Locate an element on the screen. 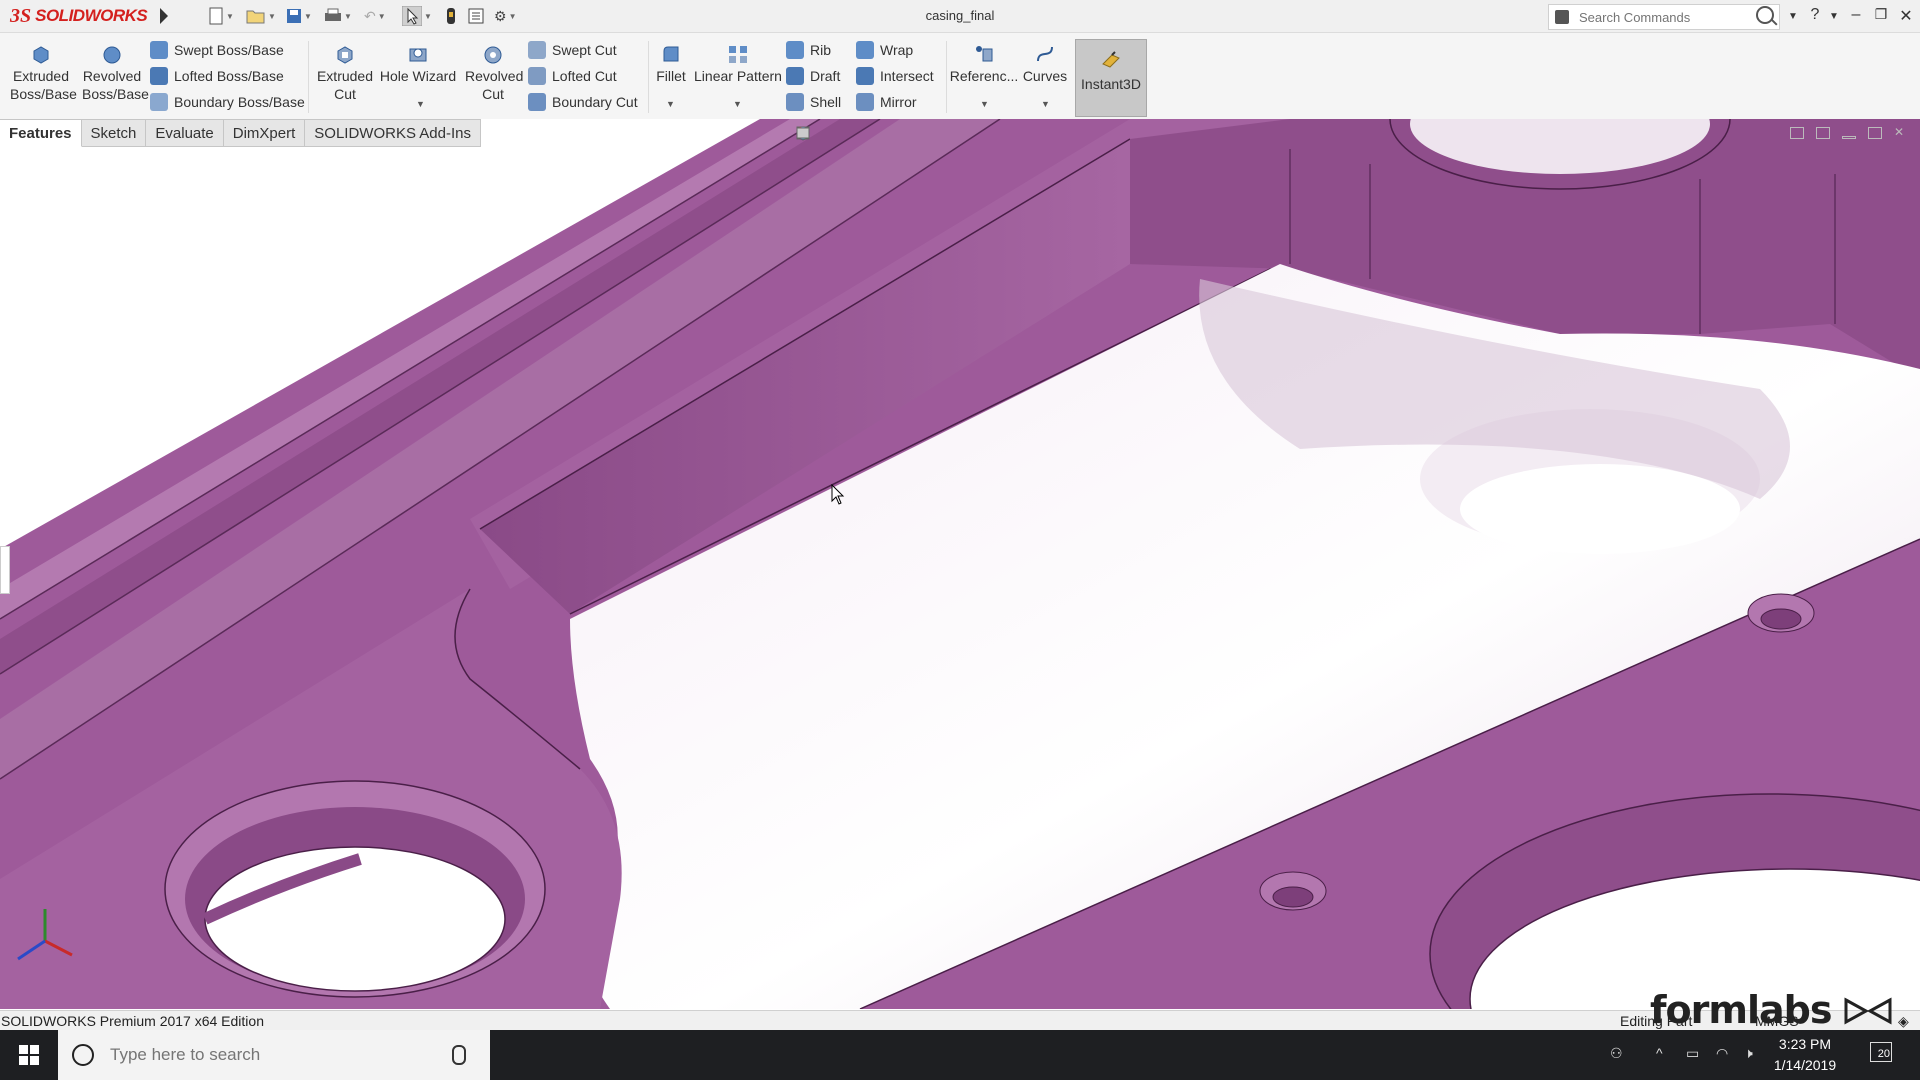  boundary-cut-icon is located at coordinates (537, 102).